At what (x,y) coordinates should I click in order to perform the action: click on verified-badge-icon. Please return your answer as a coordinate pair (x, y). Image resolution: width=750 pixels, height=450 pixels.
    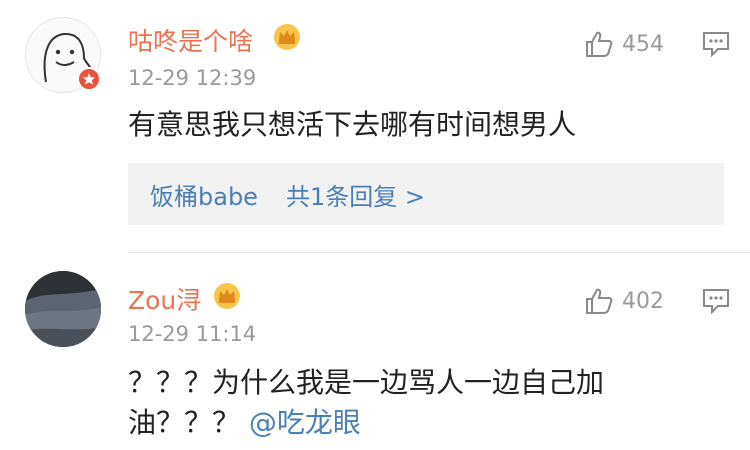
    Looking at the image, I should click on (89, 79).